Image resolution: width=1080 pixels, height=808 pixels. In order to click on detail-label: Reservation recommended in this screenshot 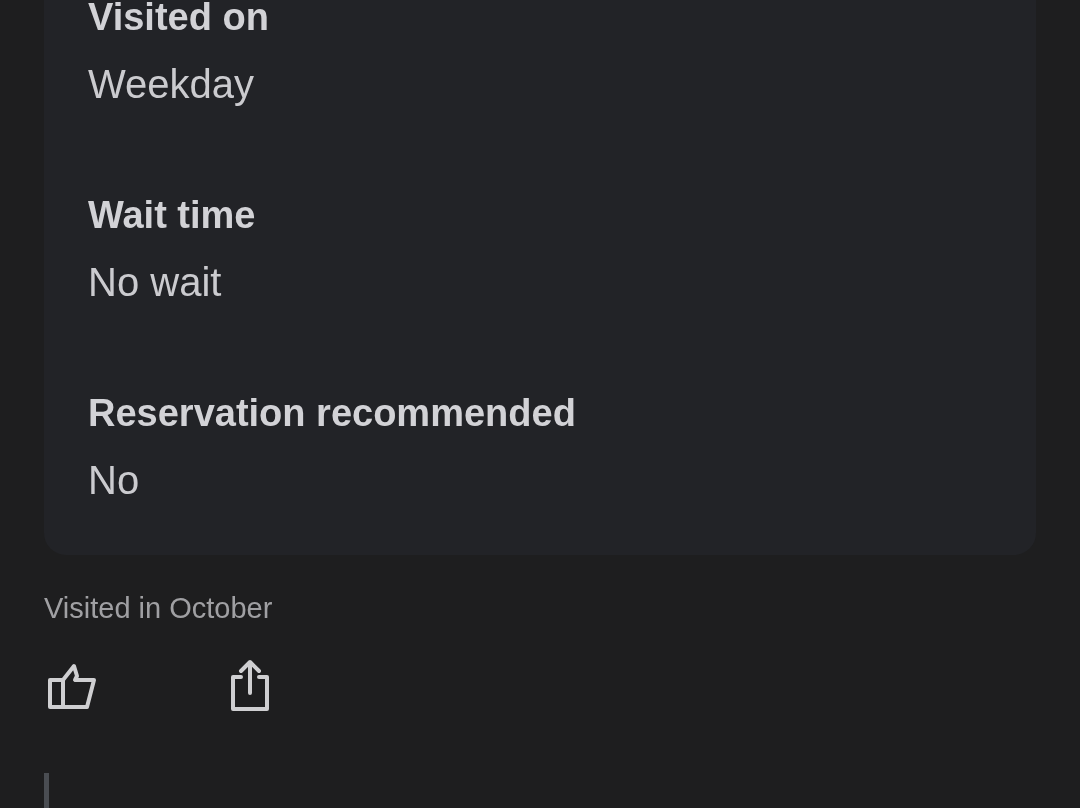, I will do `click(332, 413)`.